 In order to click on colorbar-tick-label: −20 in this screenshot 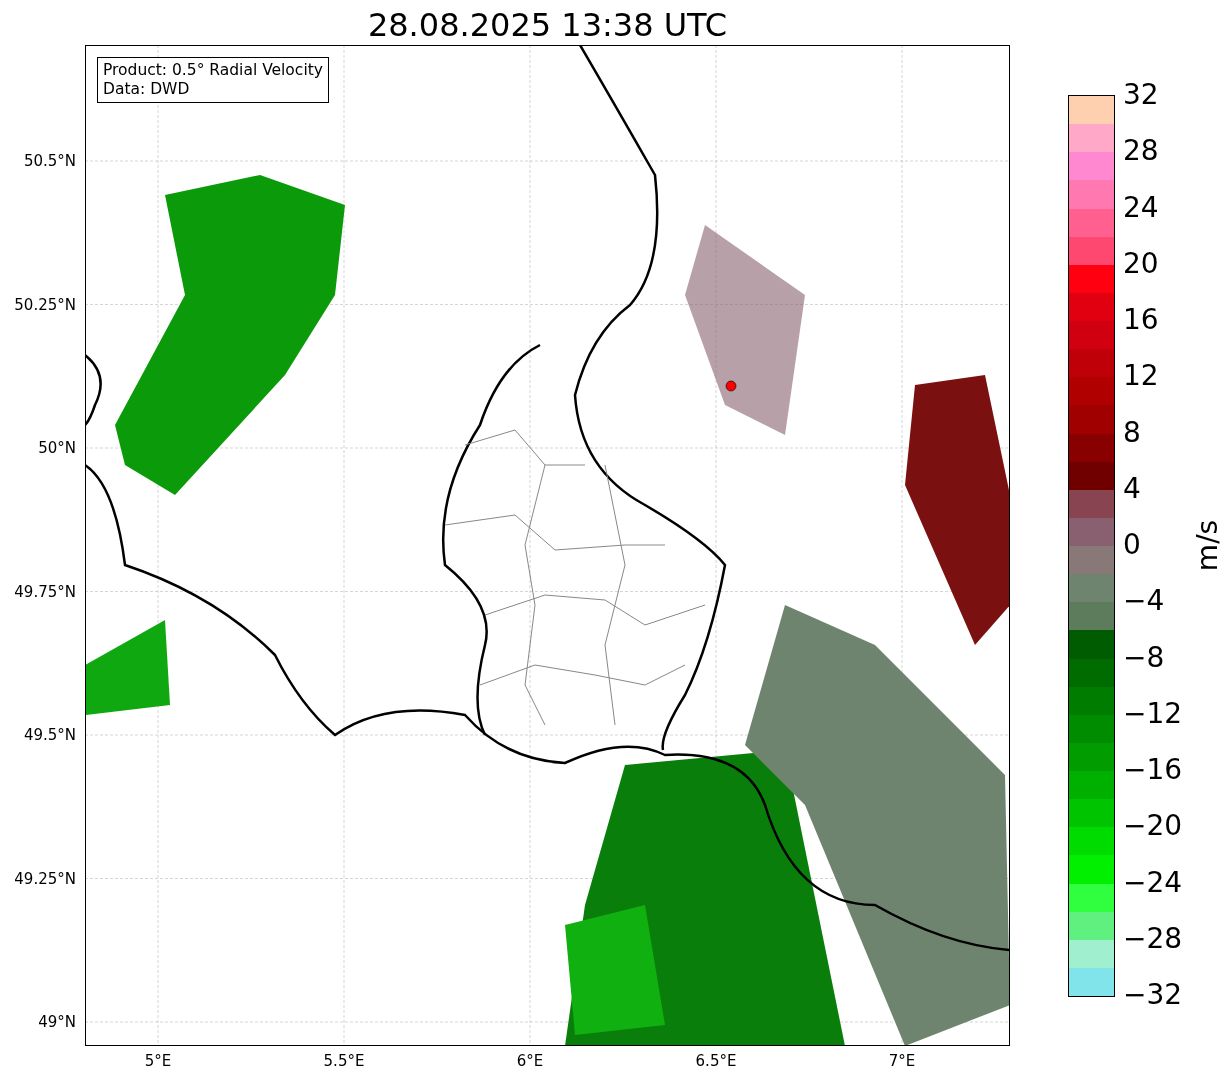, I will do `click(1153, 826)`.